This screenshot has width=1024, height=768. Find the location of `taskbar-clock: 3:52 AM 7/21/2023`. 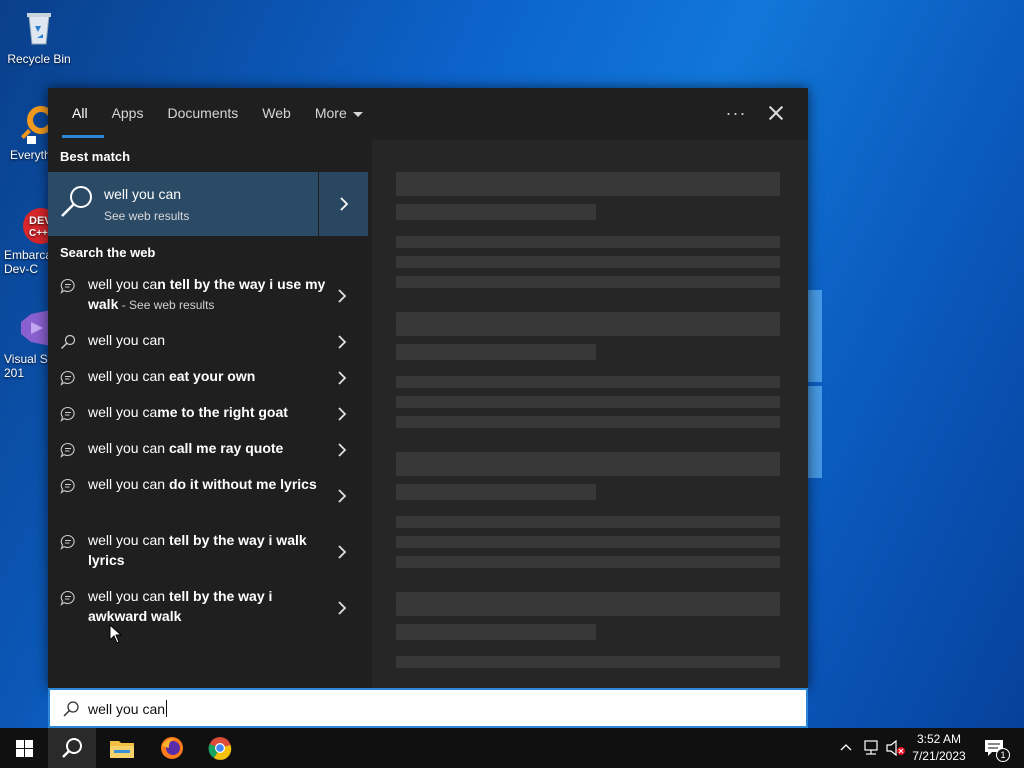

taskbar-clock: 3:52 AM 7/21/2023 is located at coordinates (939, 748).